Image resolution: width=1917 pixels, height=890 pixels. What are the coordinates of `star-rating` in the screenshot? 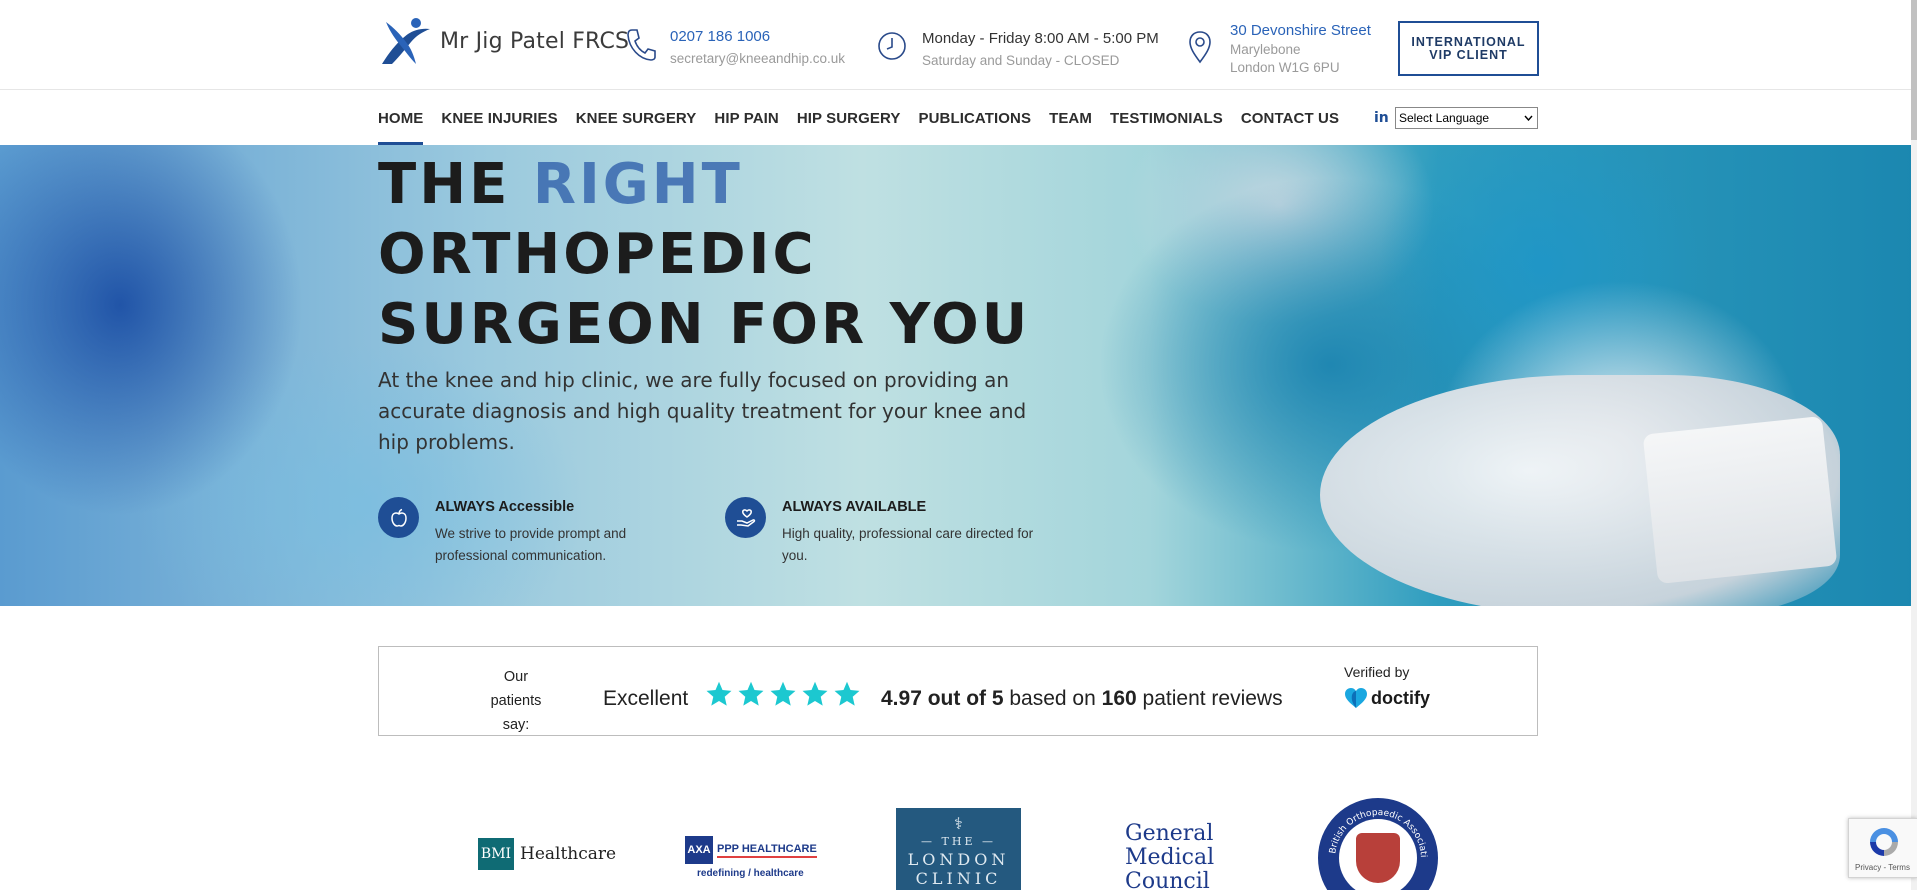 It's located at (783, 694).